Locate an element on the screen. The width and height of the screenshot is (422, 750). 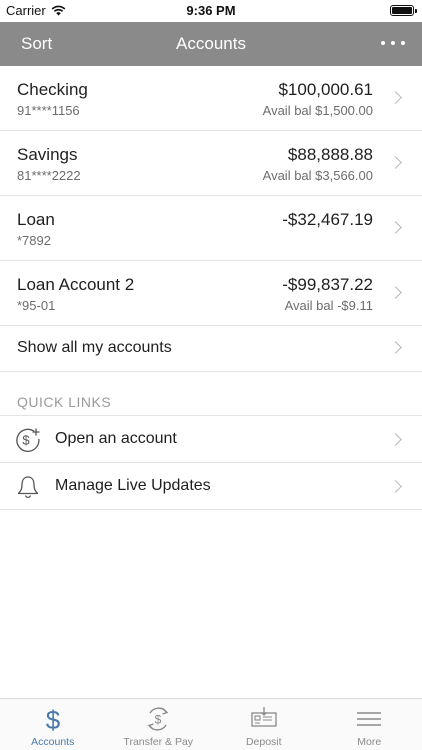
status-time: 9:36 PM is located at coordinates (211, 10).